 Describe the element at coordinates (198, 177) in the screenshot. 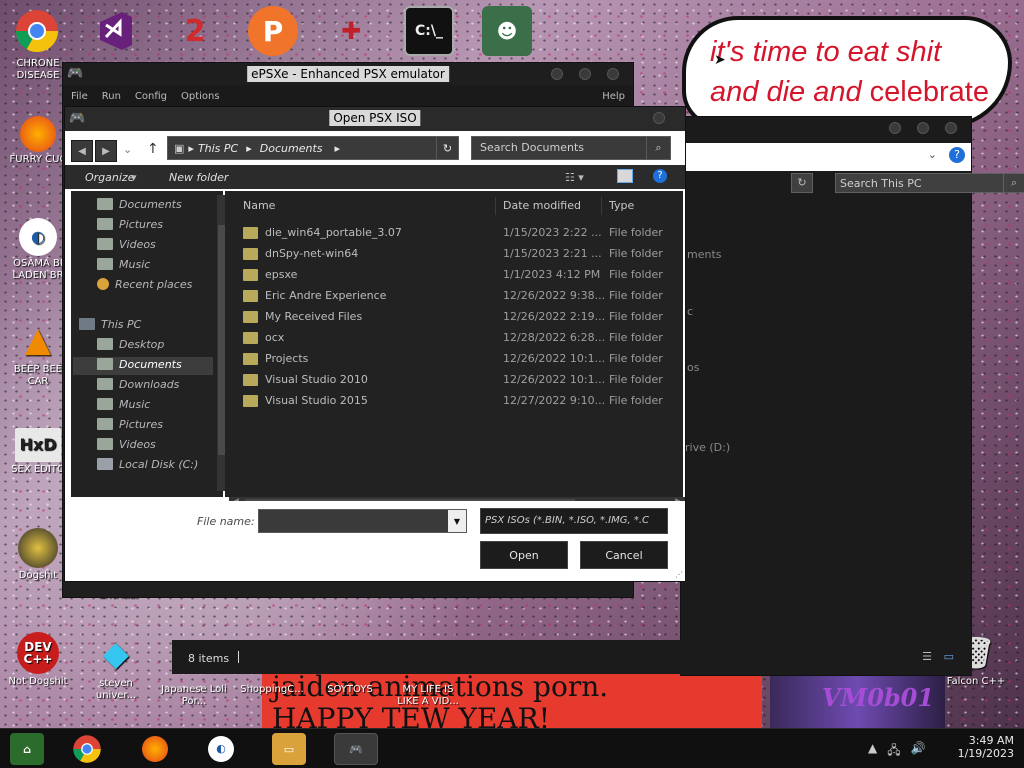

I see `new-folder-button: New folder` at that location.